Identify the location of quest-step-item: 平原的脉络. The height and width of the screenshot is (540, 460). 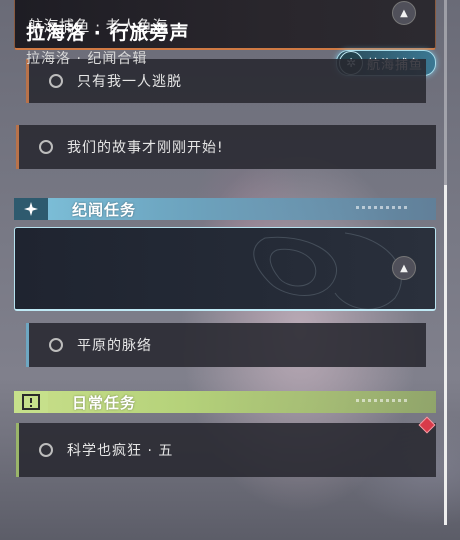
(226, 345).